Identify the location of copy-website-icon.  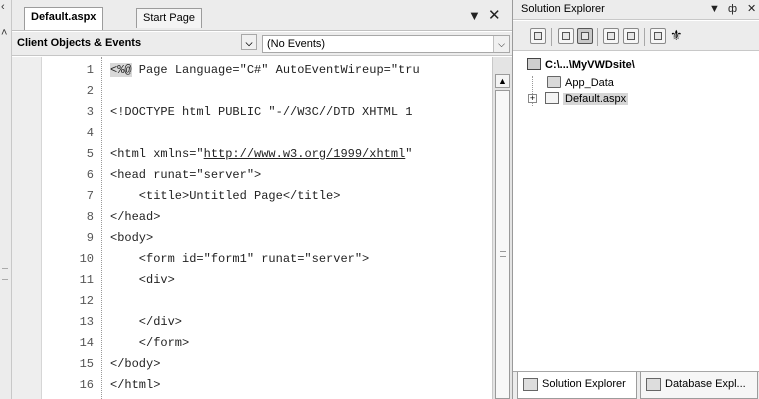
(658, 36).